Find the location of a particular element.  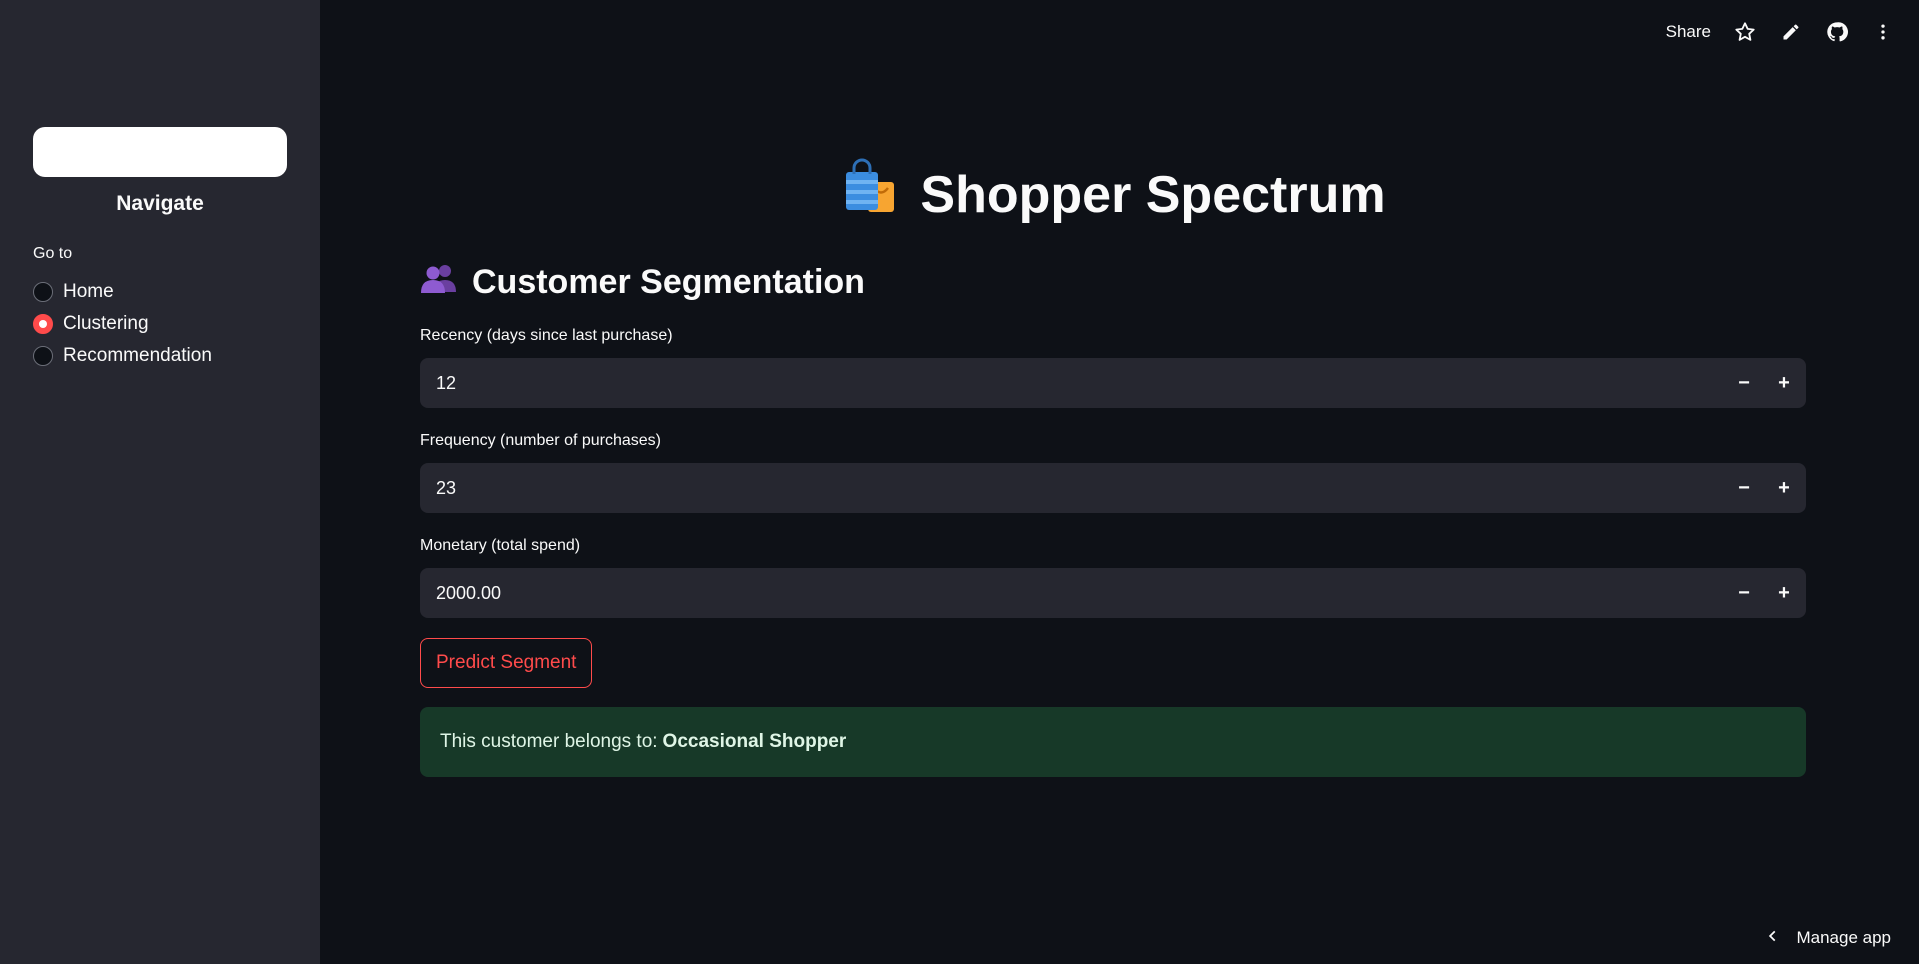

result-segment: Occasional Shopper is located at coordinates (754, 741).